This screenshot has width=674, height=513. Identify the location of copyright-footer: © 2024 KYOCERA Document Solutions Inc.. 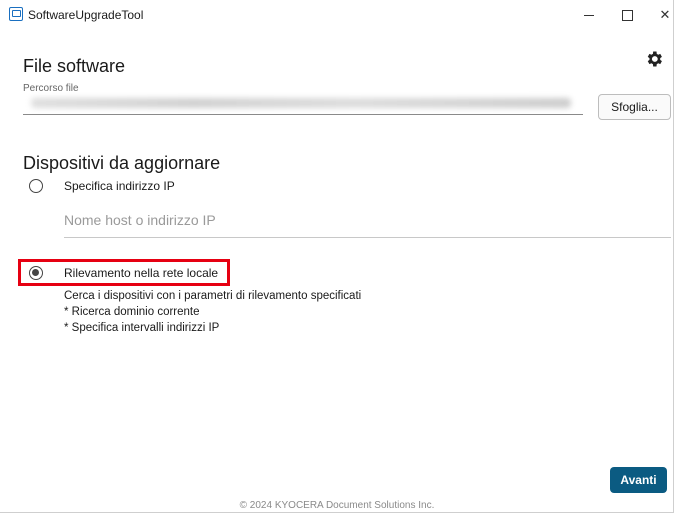
(337, 505).